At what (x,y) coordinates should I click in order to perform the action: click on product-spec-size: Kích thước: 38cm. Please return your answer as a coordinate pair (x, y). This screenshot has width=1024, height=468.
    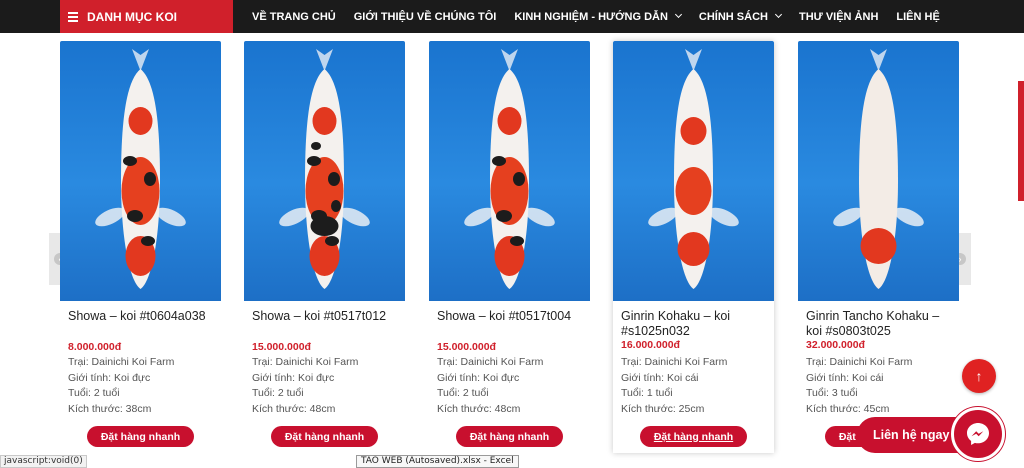
    Looking at the image, I should click on (110, 408).